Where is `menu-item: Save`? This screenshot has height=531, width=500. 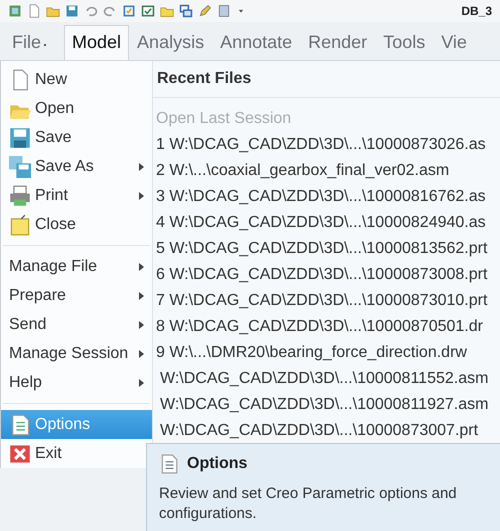
menu-item: Save is located at coordinates (76, 137).